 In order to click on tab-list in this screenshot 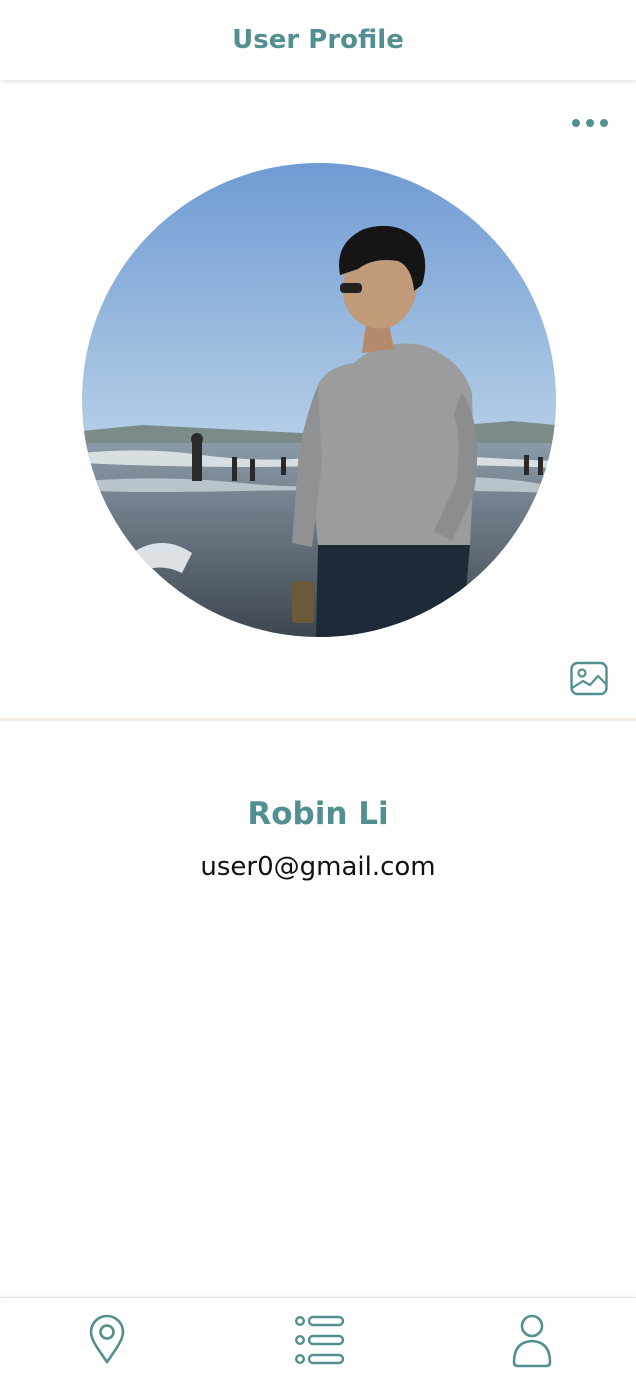, I will do `click(319, 1340)`.